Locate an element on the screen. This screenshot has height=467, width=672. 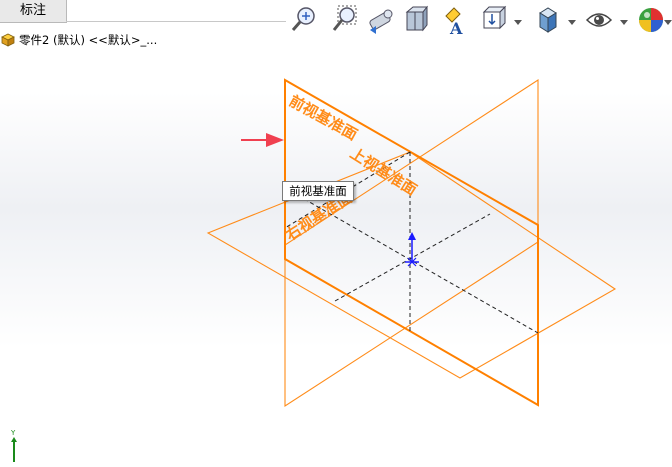
hide-show-items-button is located at coordinates (599, 20).